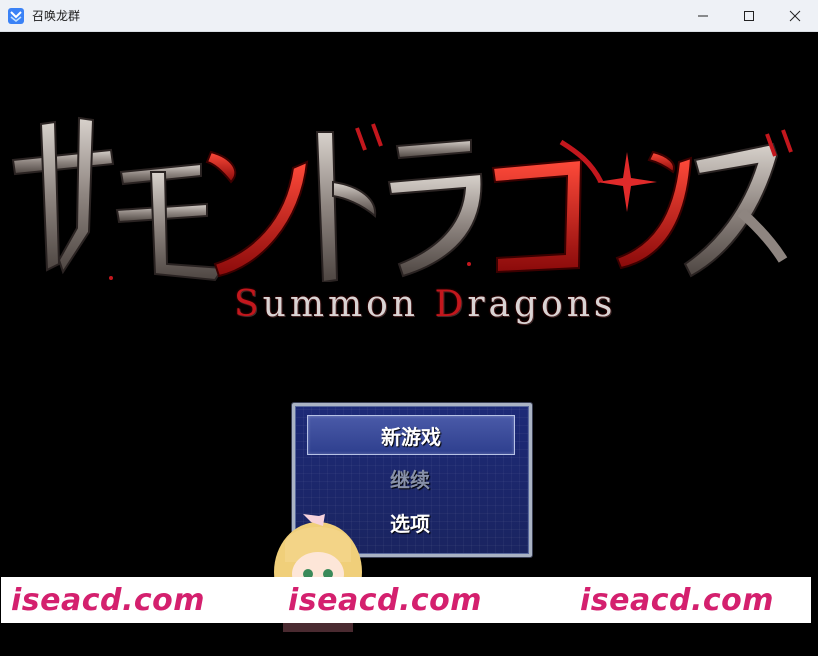  Describe the element at coordinates (56, 16) in the screenshot. I see `window-title: 召唤龙群` at that location.